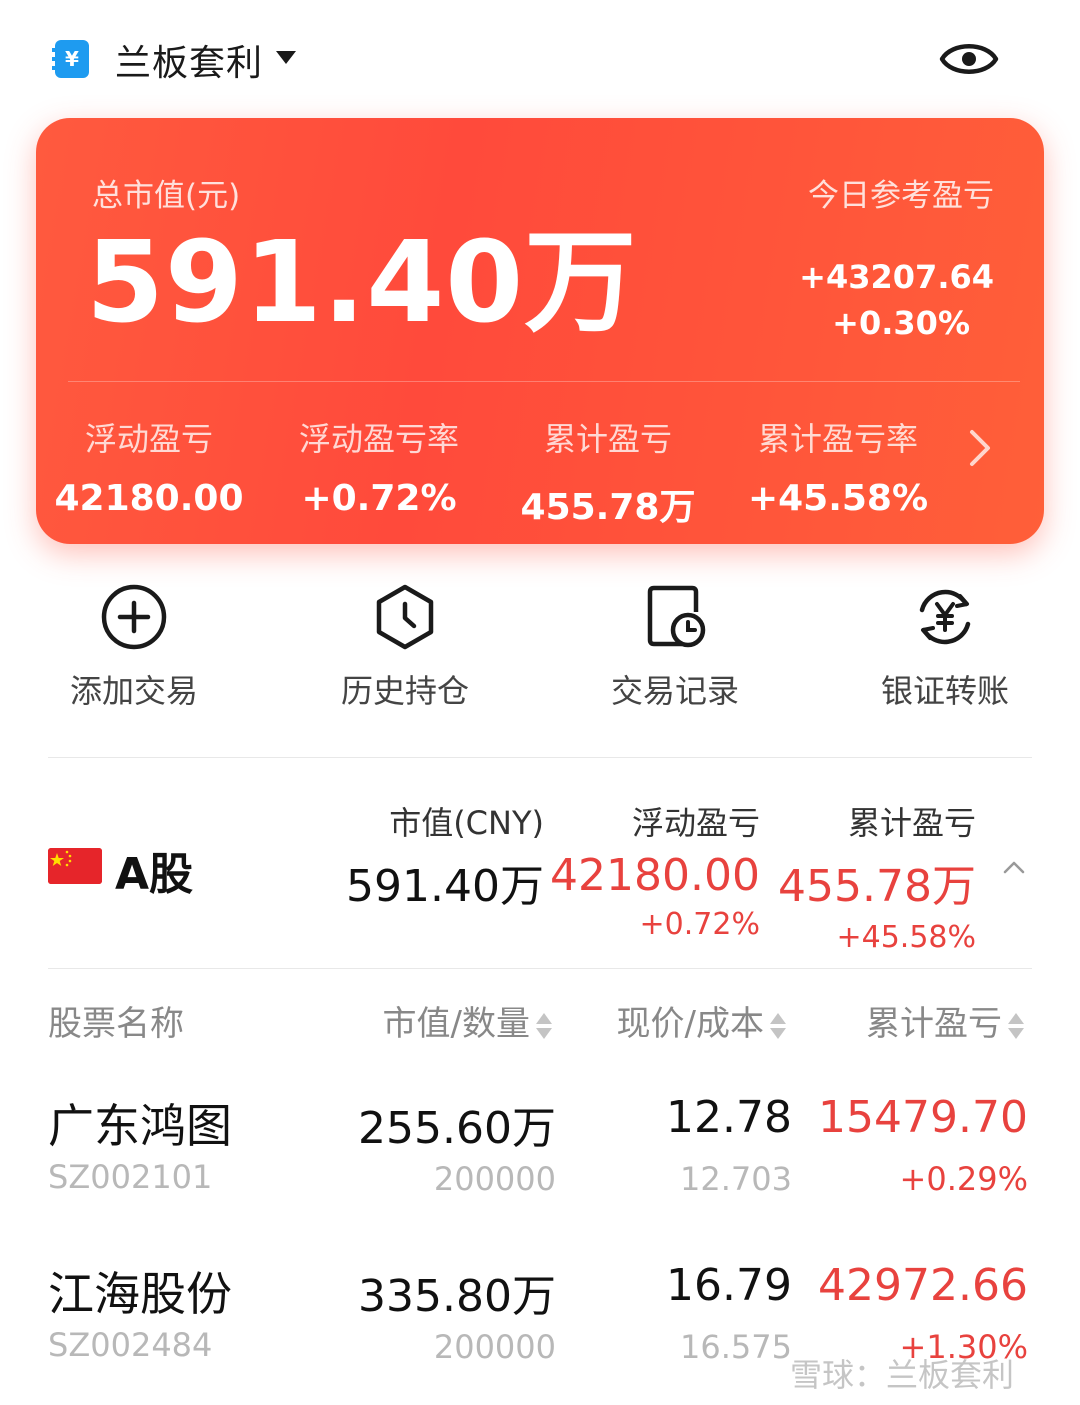 This screenshot has width=1080, height=1405. What do you see at coordinates (445, 856) in the screenshot?
I see `market-value-column: 市值(CNY) 591.40万` at bounding box center [445, 856].